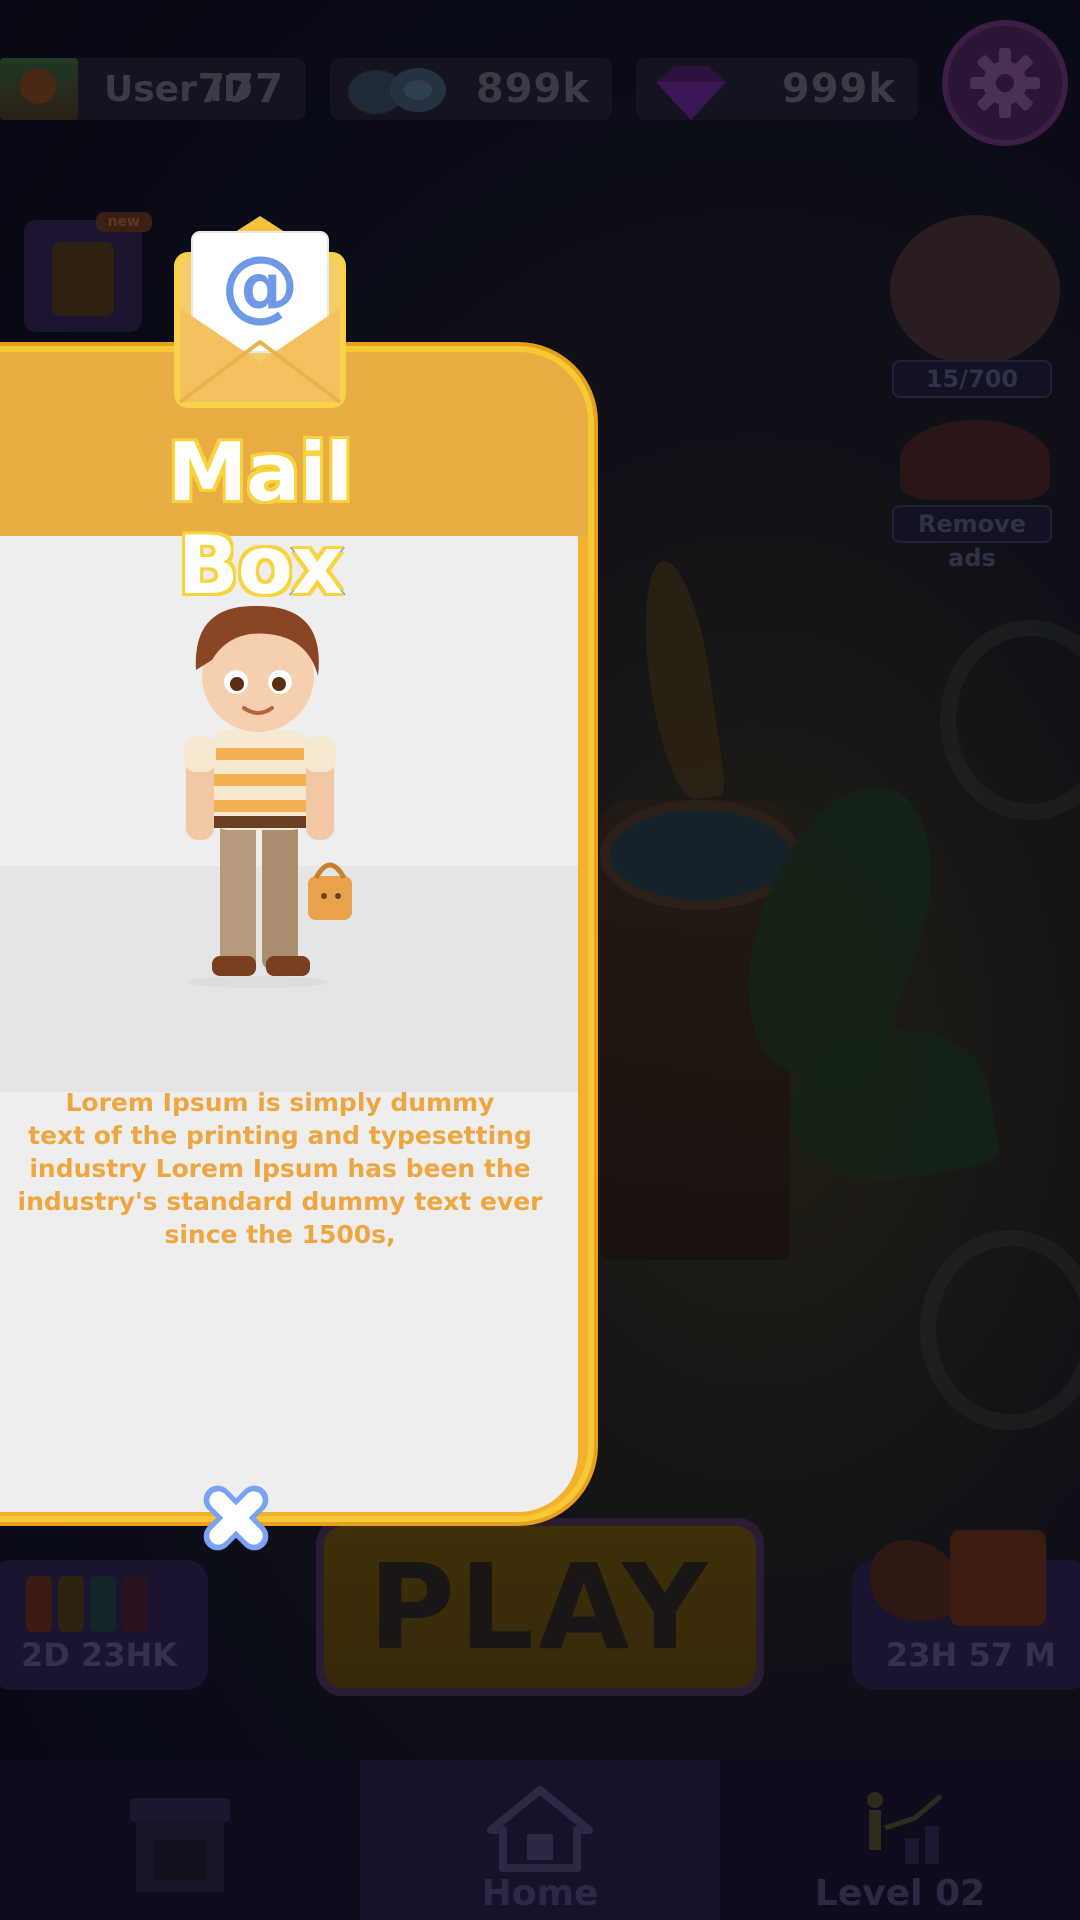  Describe the element at coordinates (972, 379) in the screenshot. I see `piggy-progress: 15/700` at that location.